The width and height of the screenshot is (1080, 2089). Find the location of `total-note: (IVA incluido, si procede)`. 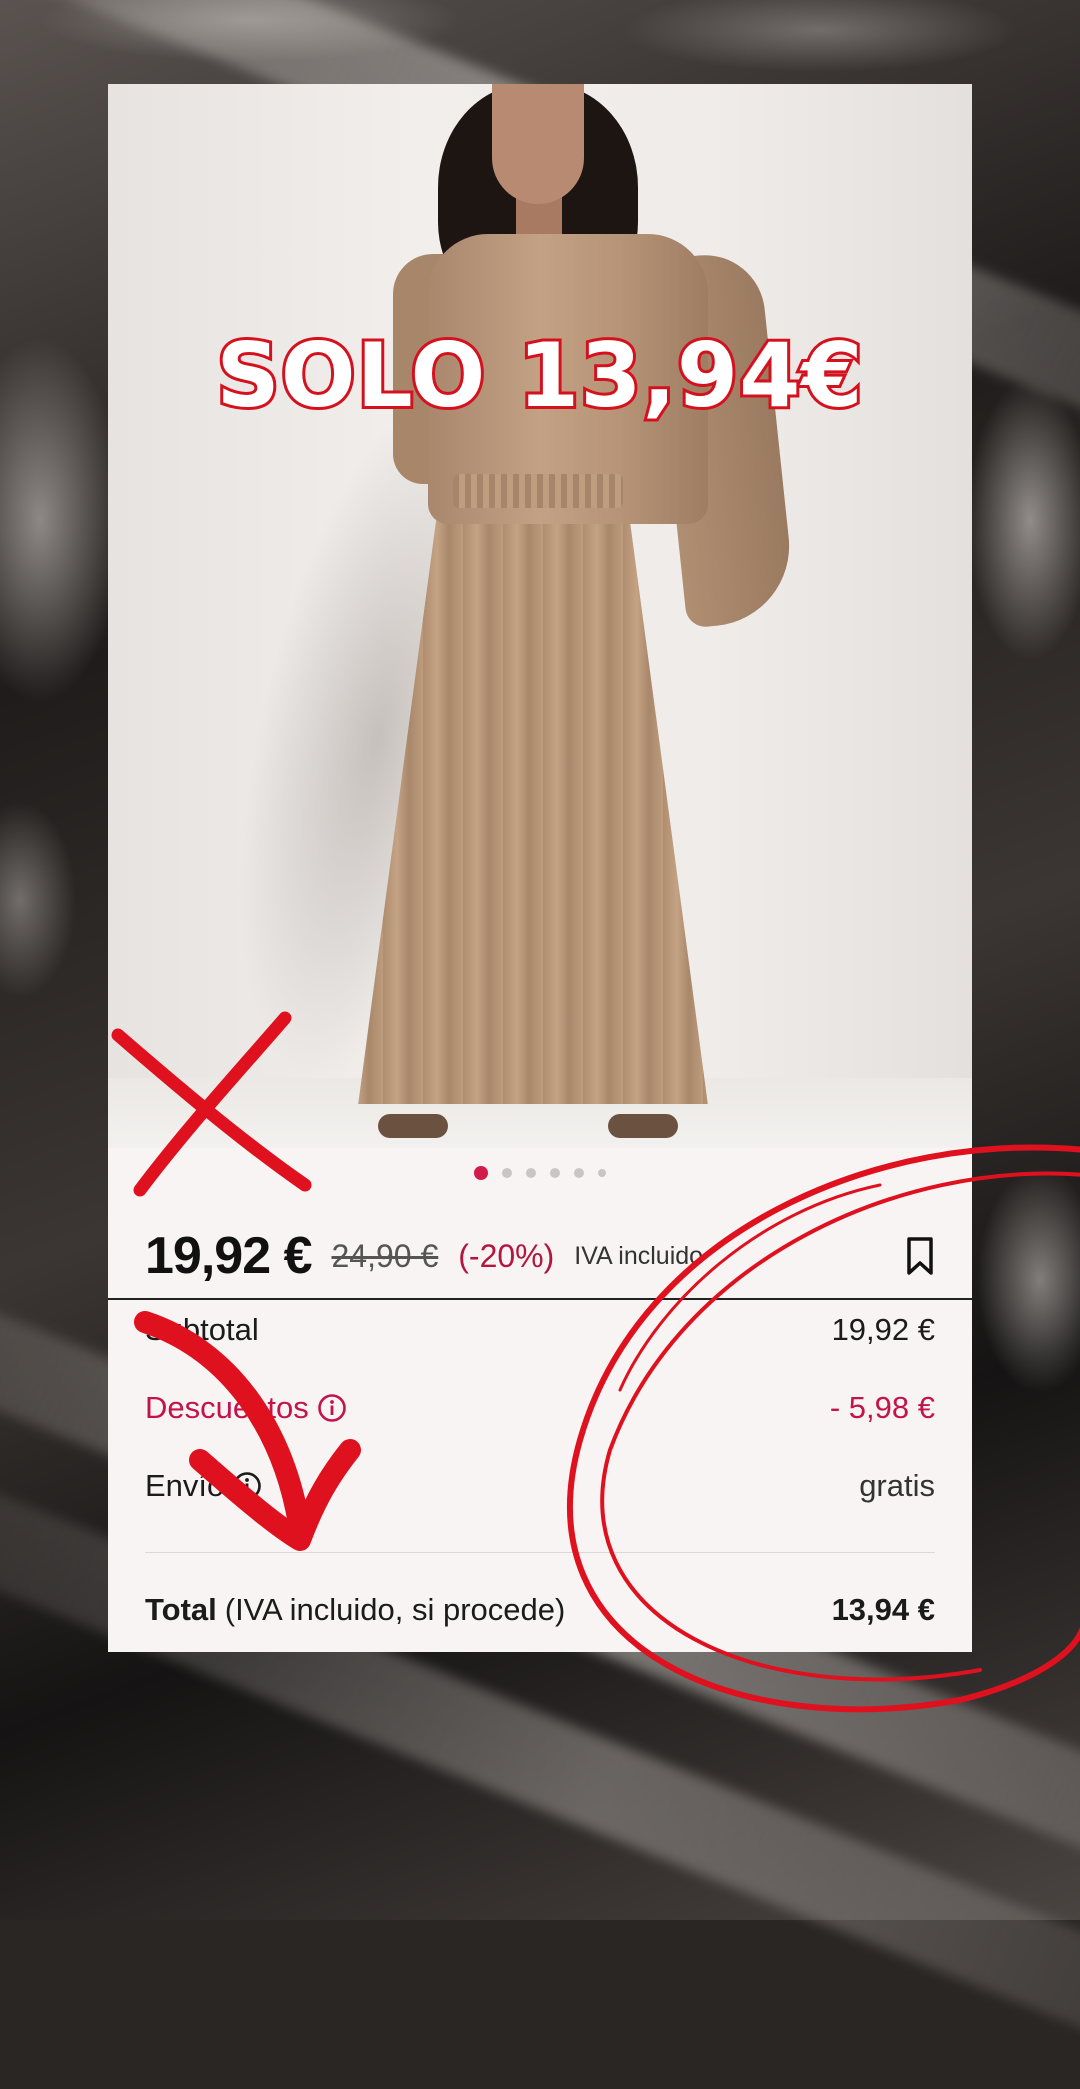

total-note: (IVA incluido, si procede) is located at coordinates (395, 1609).